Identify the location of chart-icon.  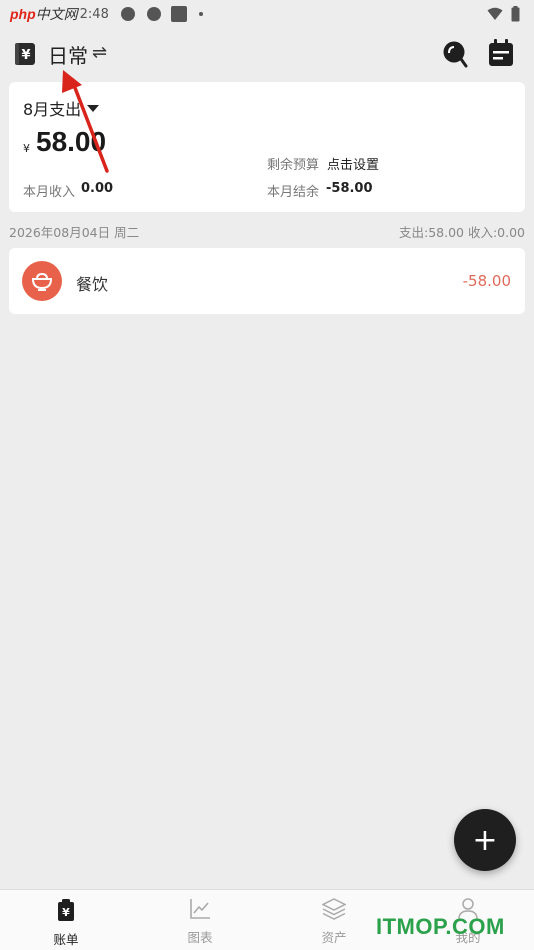
(200, 909).